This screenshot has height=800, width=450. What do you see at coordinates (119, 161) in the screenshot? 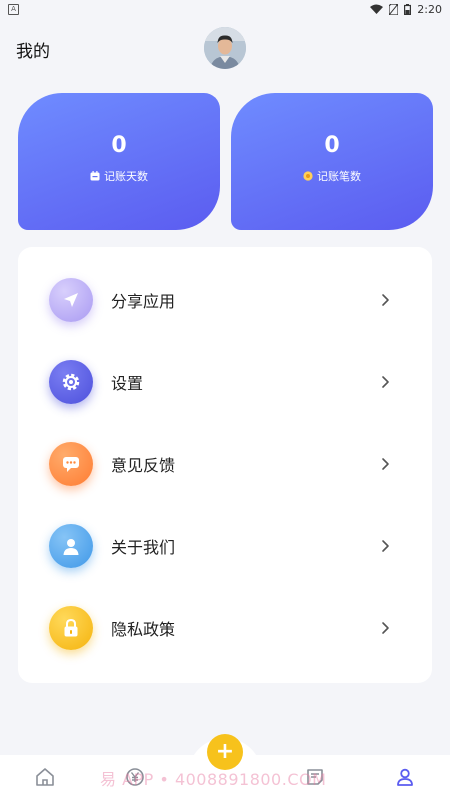
I see `bookkeeping-days-card: 0 记账天数` at bounding box center [119, 161].